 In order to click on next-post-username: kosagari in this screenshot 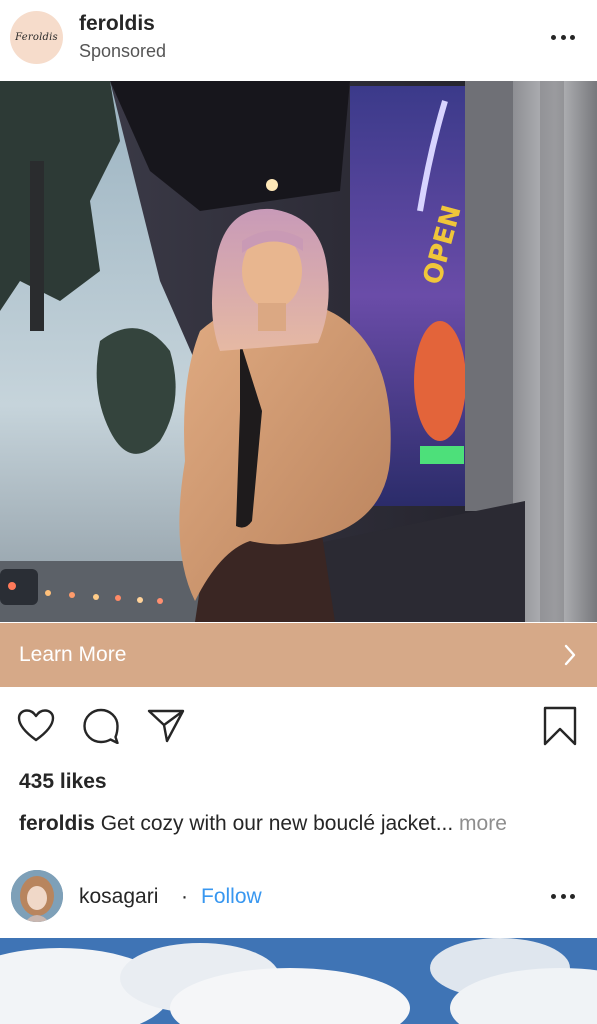, I will do `click(118, 897)`.